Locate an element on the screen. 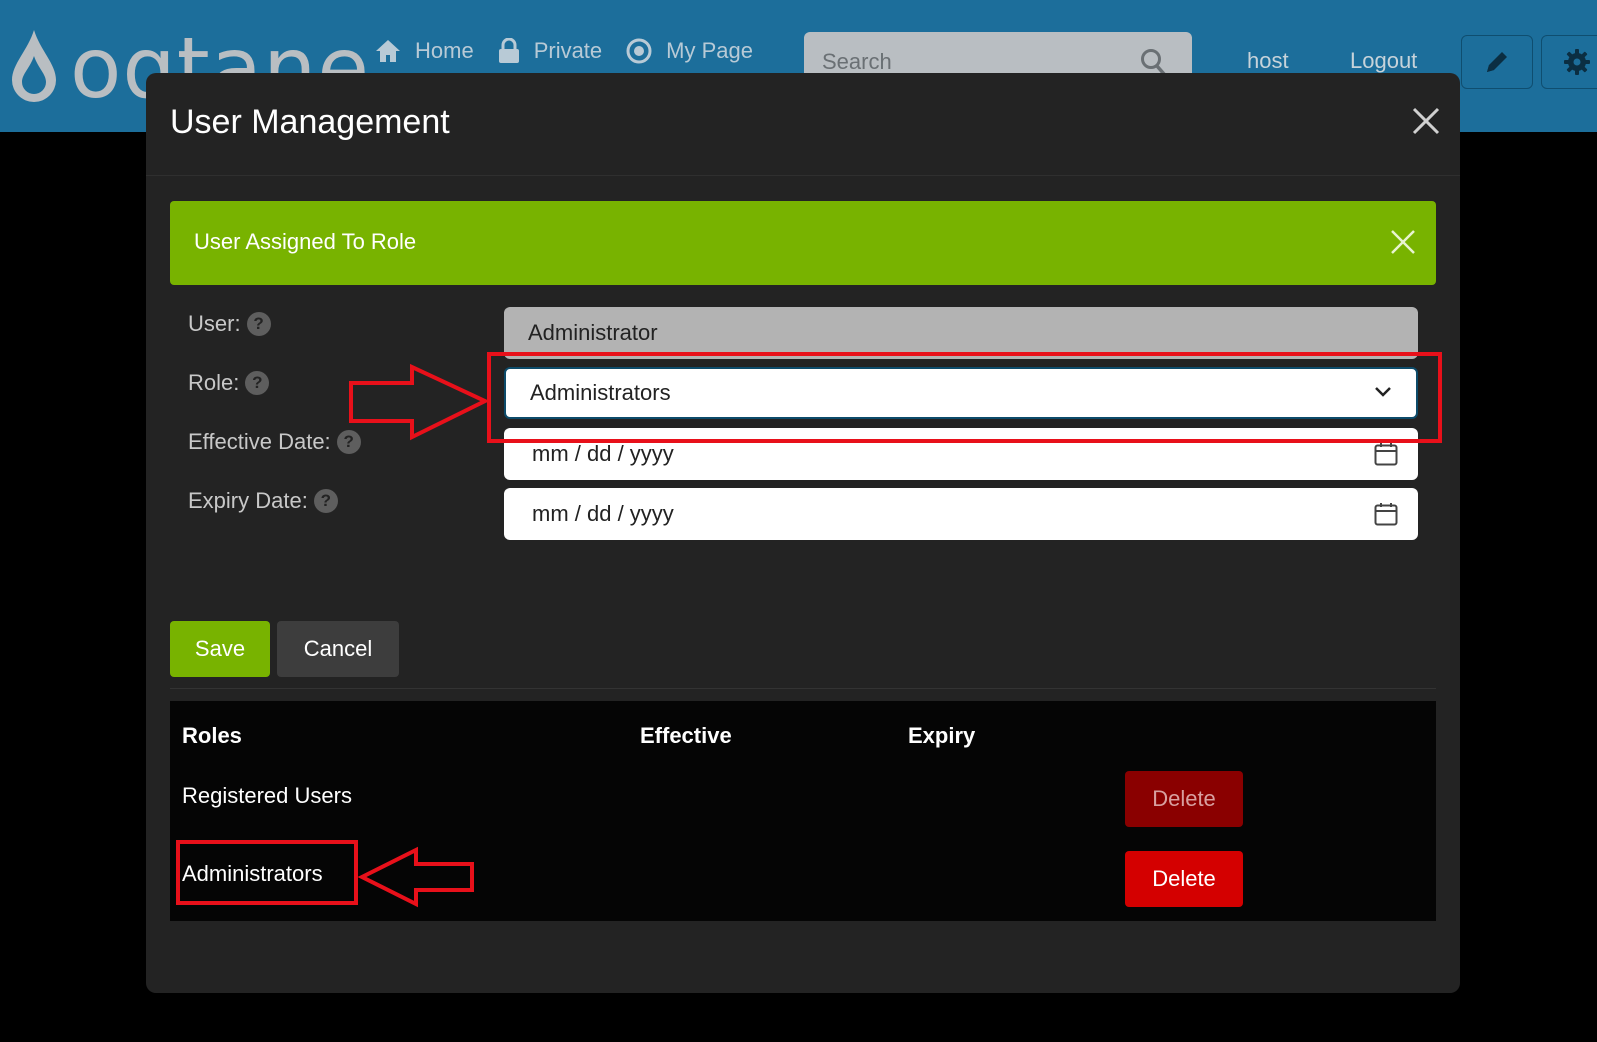 This screenshot has height=1042, width=1597. user-field: Administrator is located at coordinates (961, 333).